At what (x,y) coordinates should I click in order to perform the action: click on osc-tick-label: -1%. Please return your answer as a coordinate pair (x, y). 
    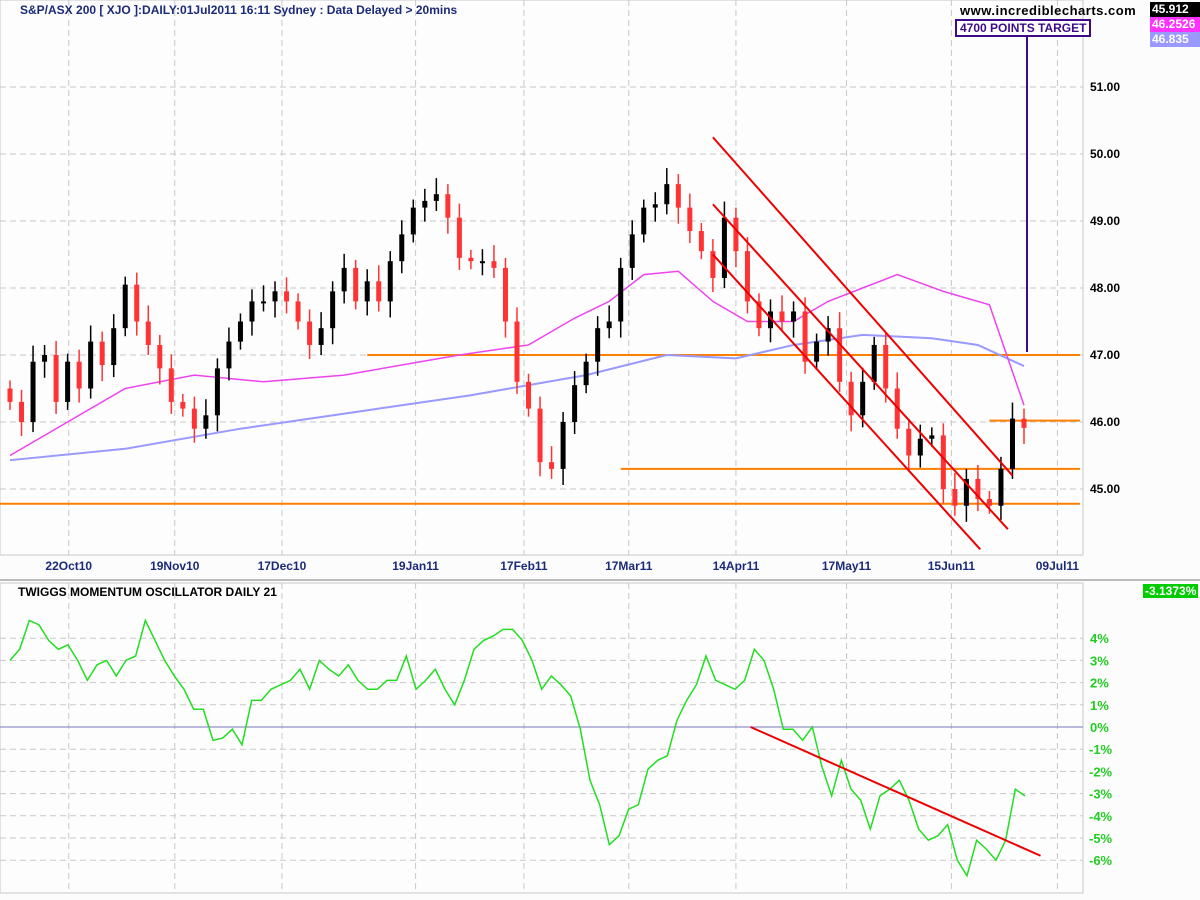
    Looking at the image, I should click on (1101, 749).